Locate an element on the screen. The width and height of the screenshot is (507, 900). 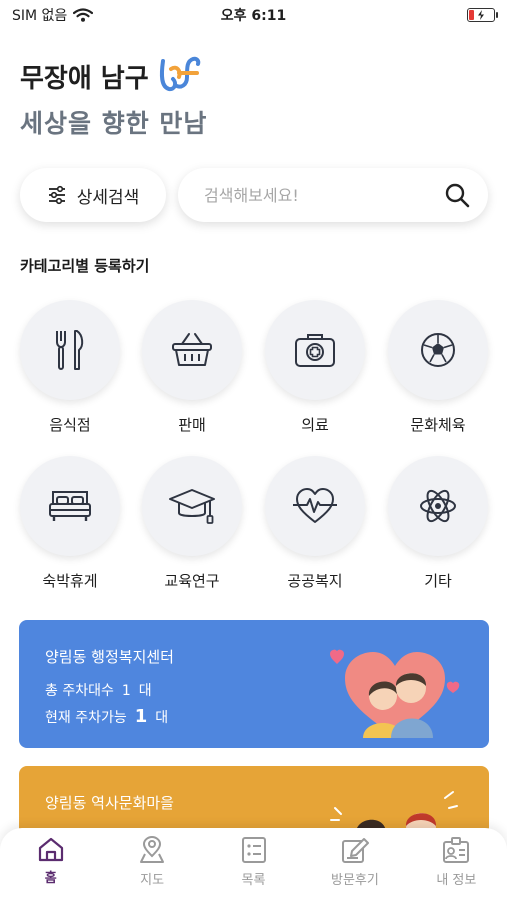
sliders-icon is located at coordinates (56, 195).